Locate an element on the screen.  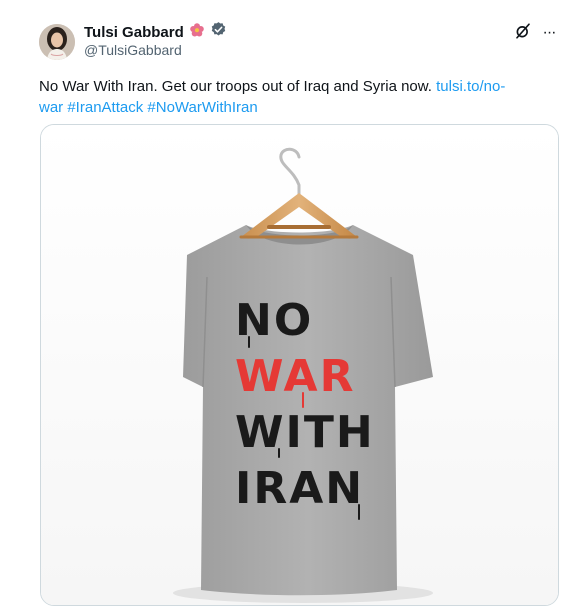
shirt-text-war: WAR is located at coordinates (295, 376).